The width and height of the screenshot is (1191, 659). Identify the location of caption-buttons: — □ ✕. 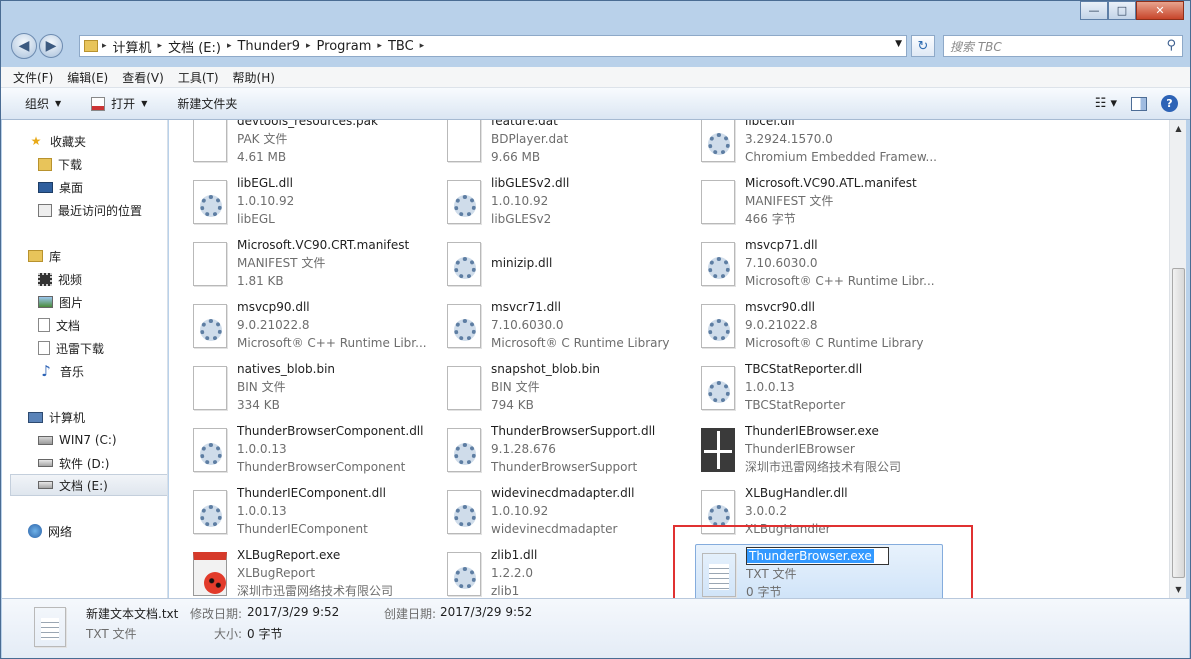
(1132, 10).